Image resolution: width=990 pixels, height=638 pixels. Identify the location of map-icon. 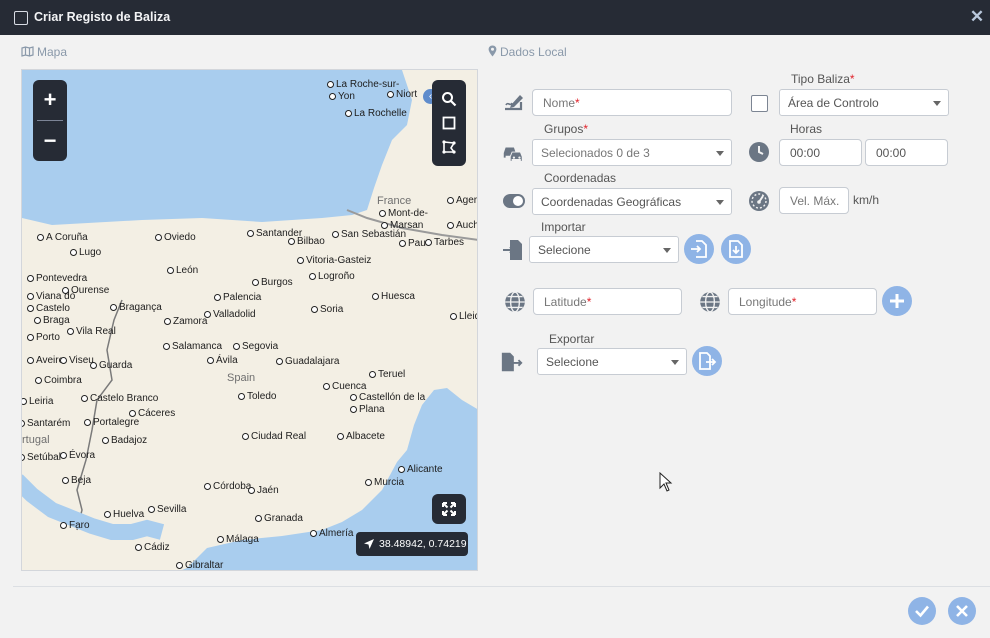
(27, 51).